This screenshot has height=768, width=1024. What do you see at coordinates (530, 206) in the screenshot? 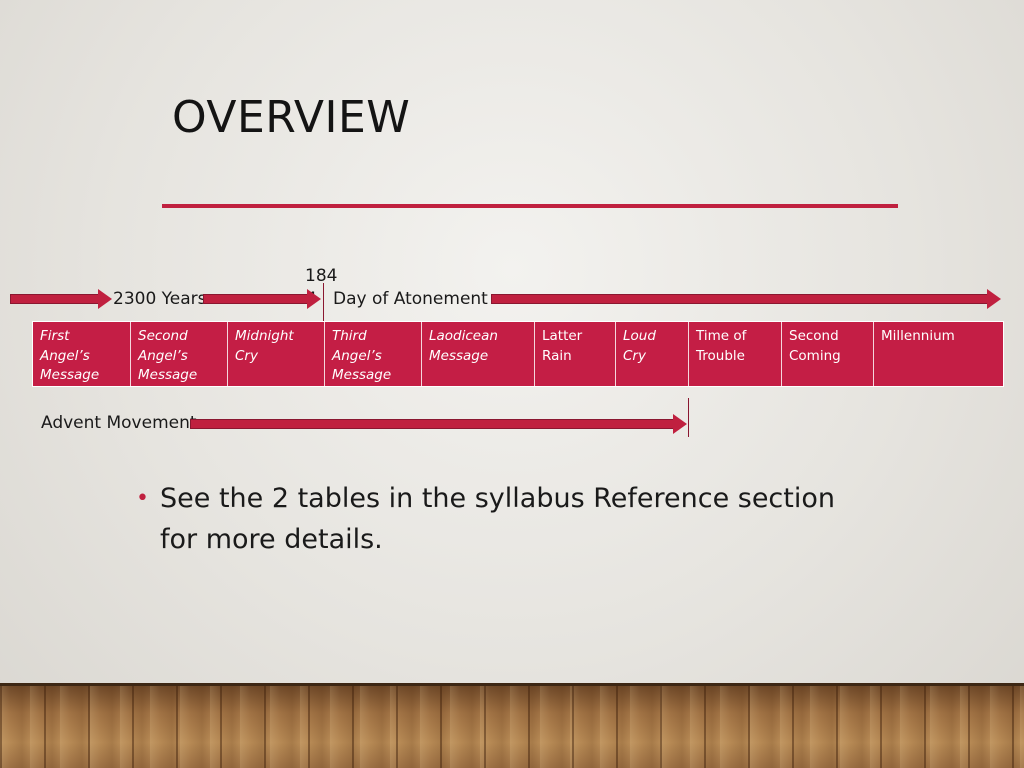
I see `title-underline` at bounding box center [530, 206].